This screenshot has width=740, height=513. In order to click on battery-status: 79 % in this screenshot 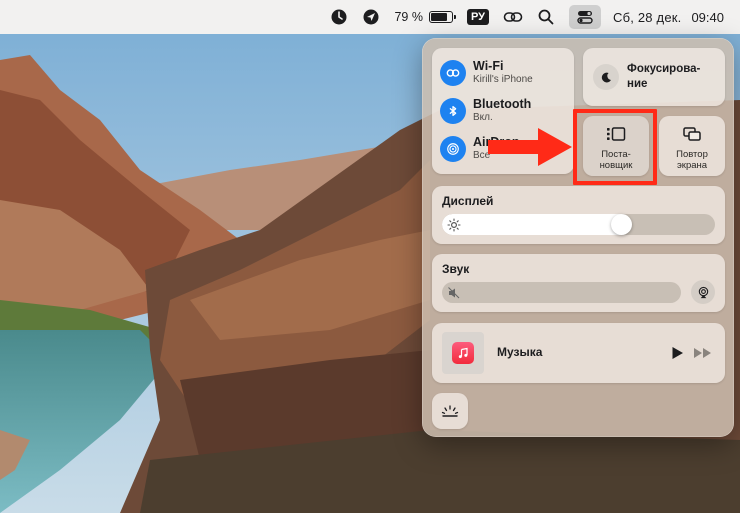, I will do `click(425, 17)`.